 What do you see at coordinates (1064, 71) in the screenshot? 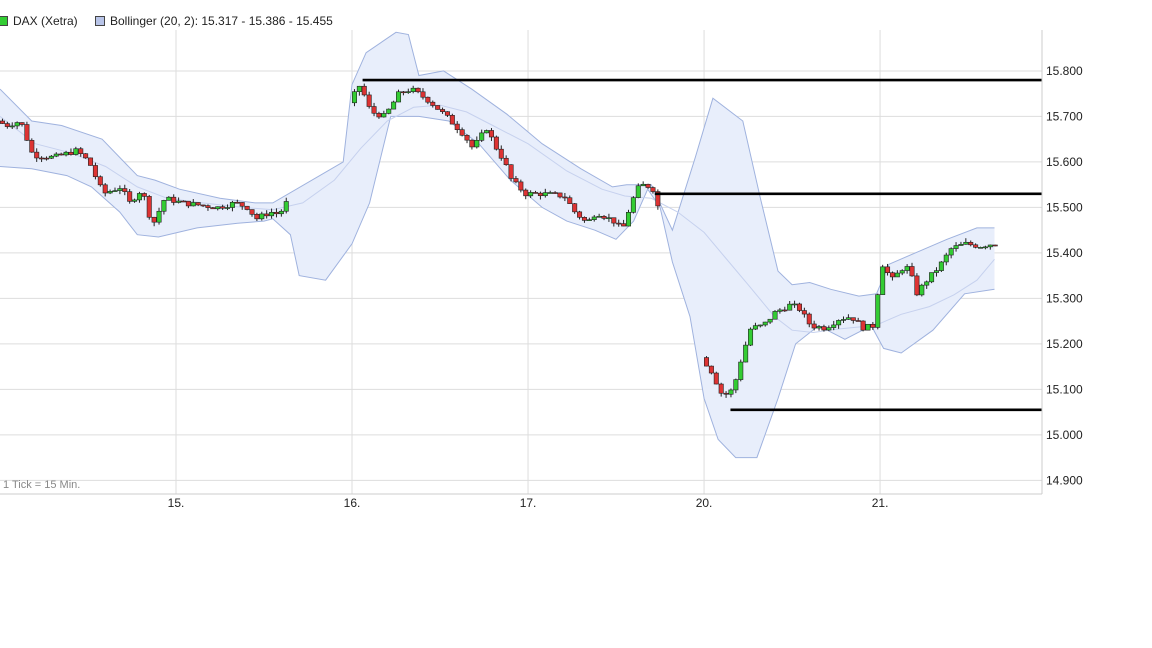
I see `y-tick-label: 15.800` at bounding box center [1064, 71].